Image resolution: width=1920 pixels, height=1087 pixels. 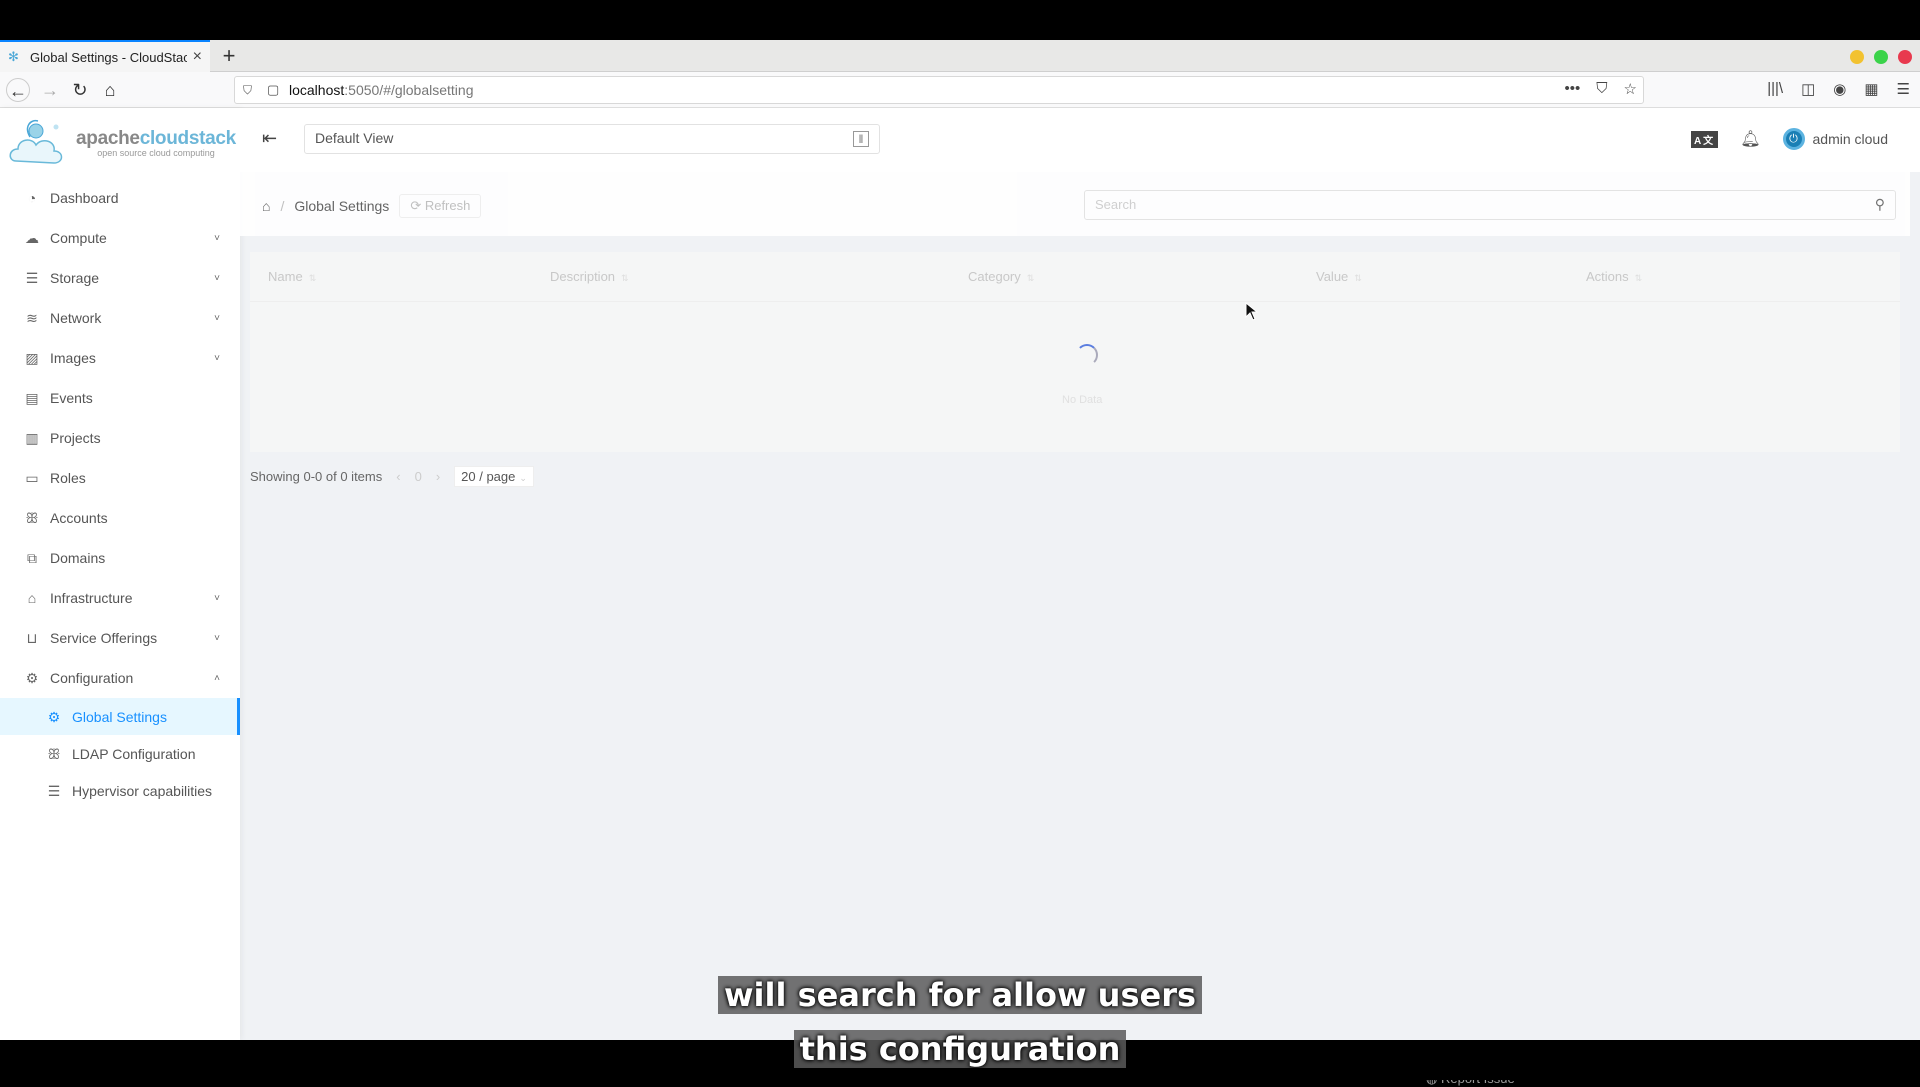 What do you see at coordinates (1087, 355) in the screenshot?
I see `loading-spinner-icon` at bounding box center [1087, 355].